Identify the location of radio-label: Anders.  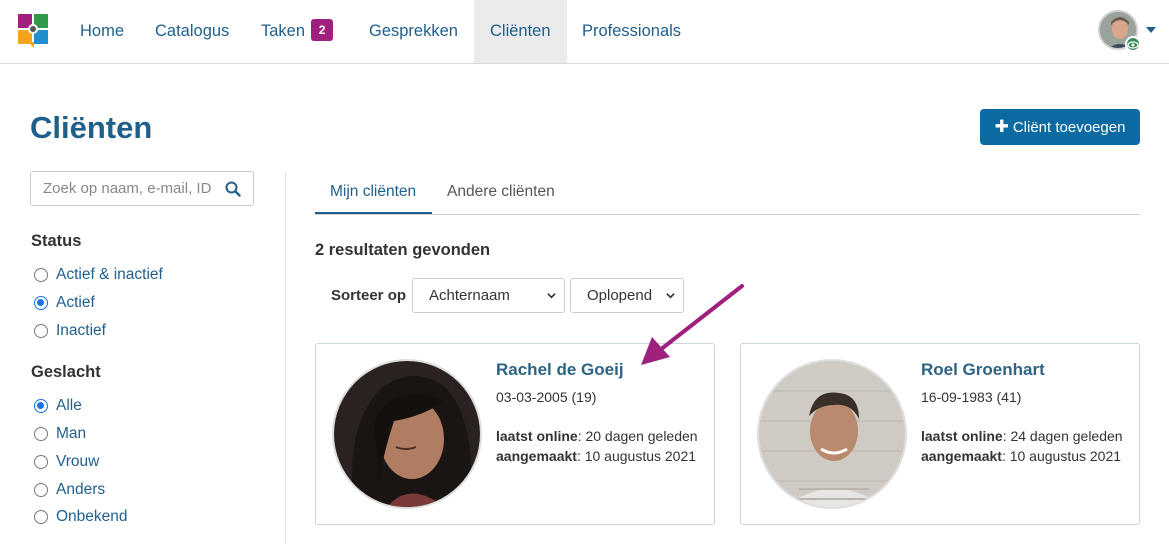
(81, 489).